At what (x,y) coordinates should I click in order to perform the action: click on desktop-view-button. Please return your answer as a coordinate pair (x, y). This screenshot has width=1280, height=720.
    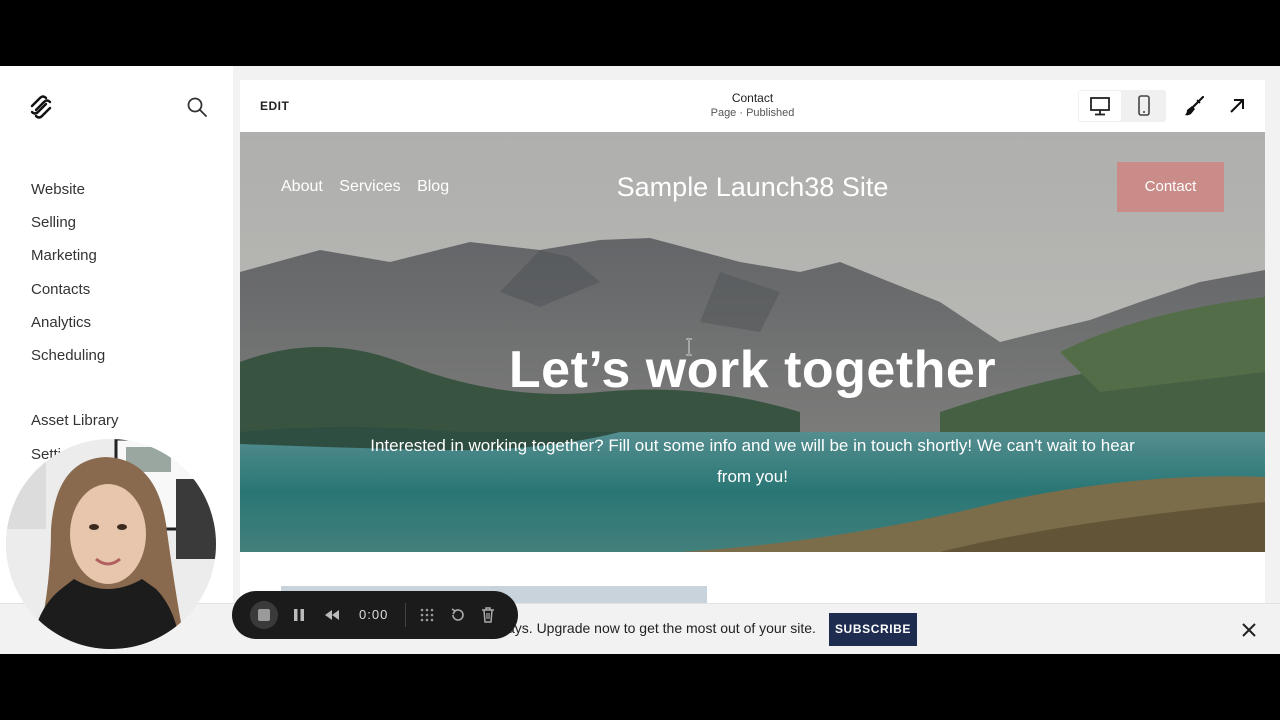
    Looking at the image, I should click on (1100, 106).